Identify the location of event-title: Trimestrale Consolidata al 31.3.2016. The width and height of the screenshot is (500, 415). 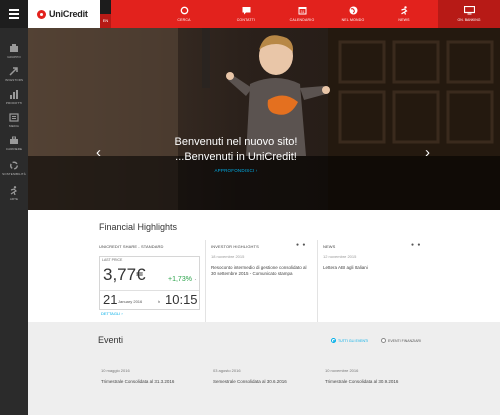
(137, 381).